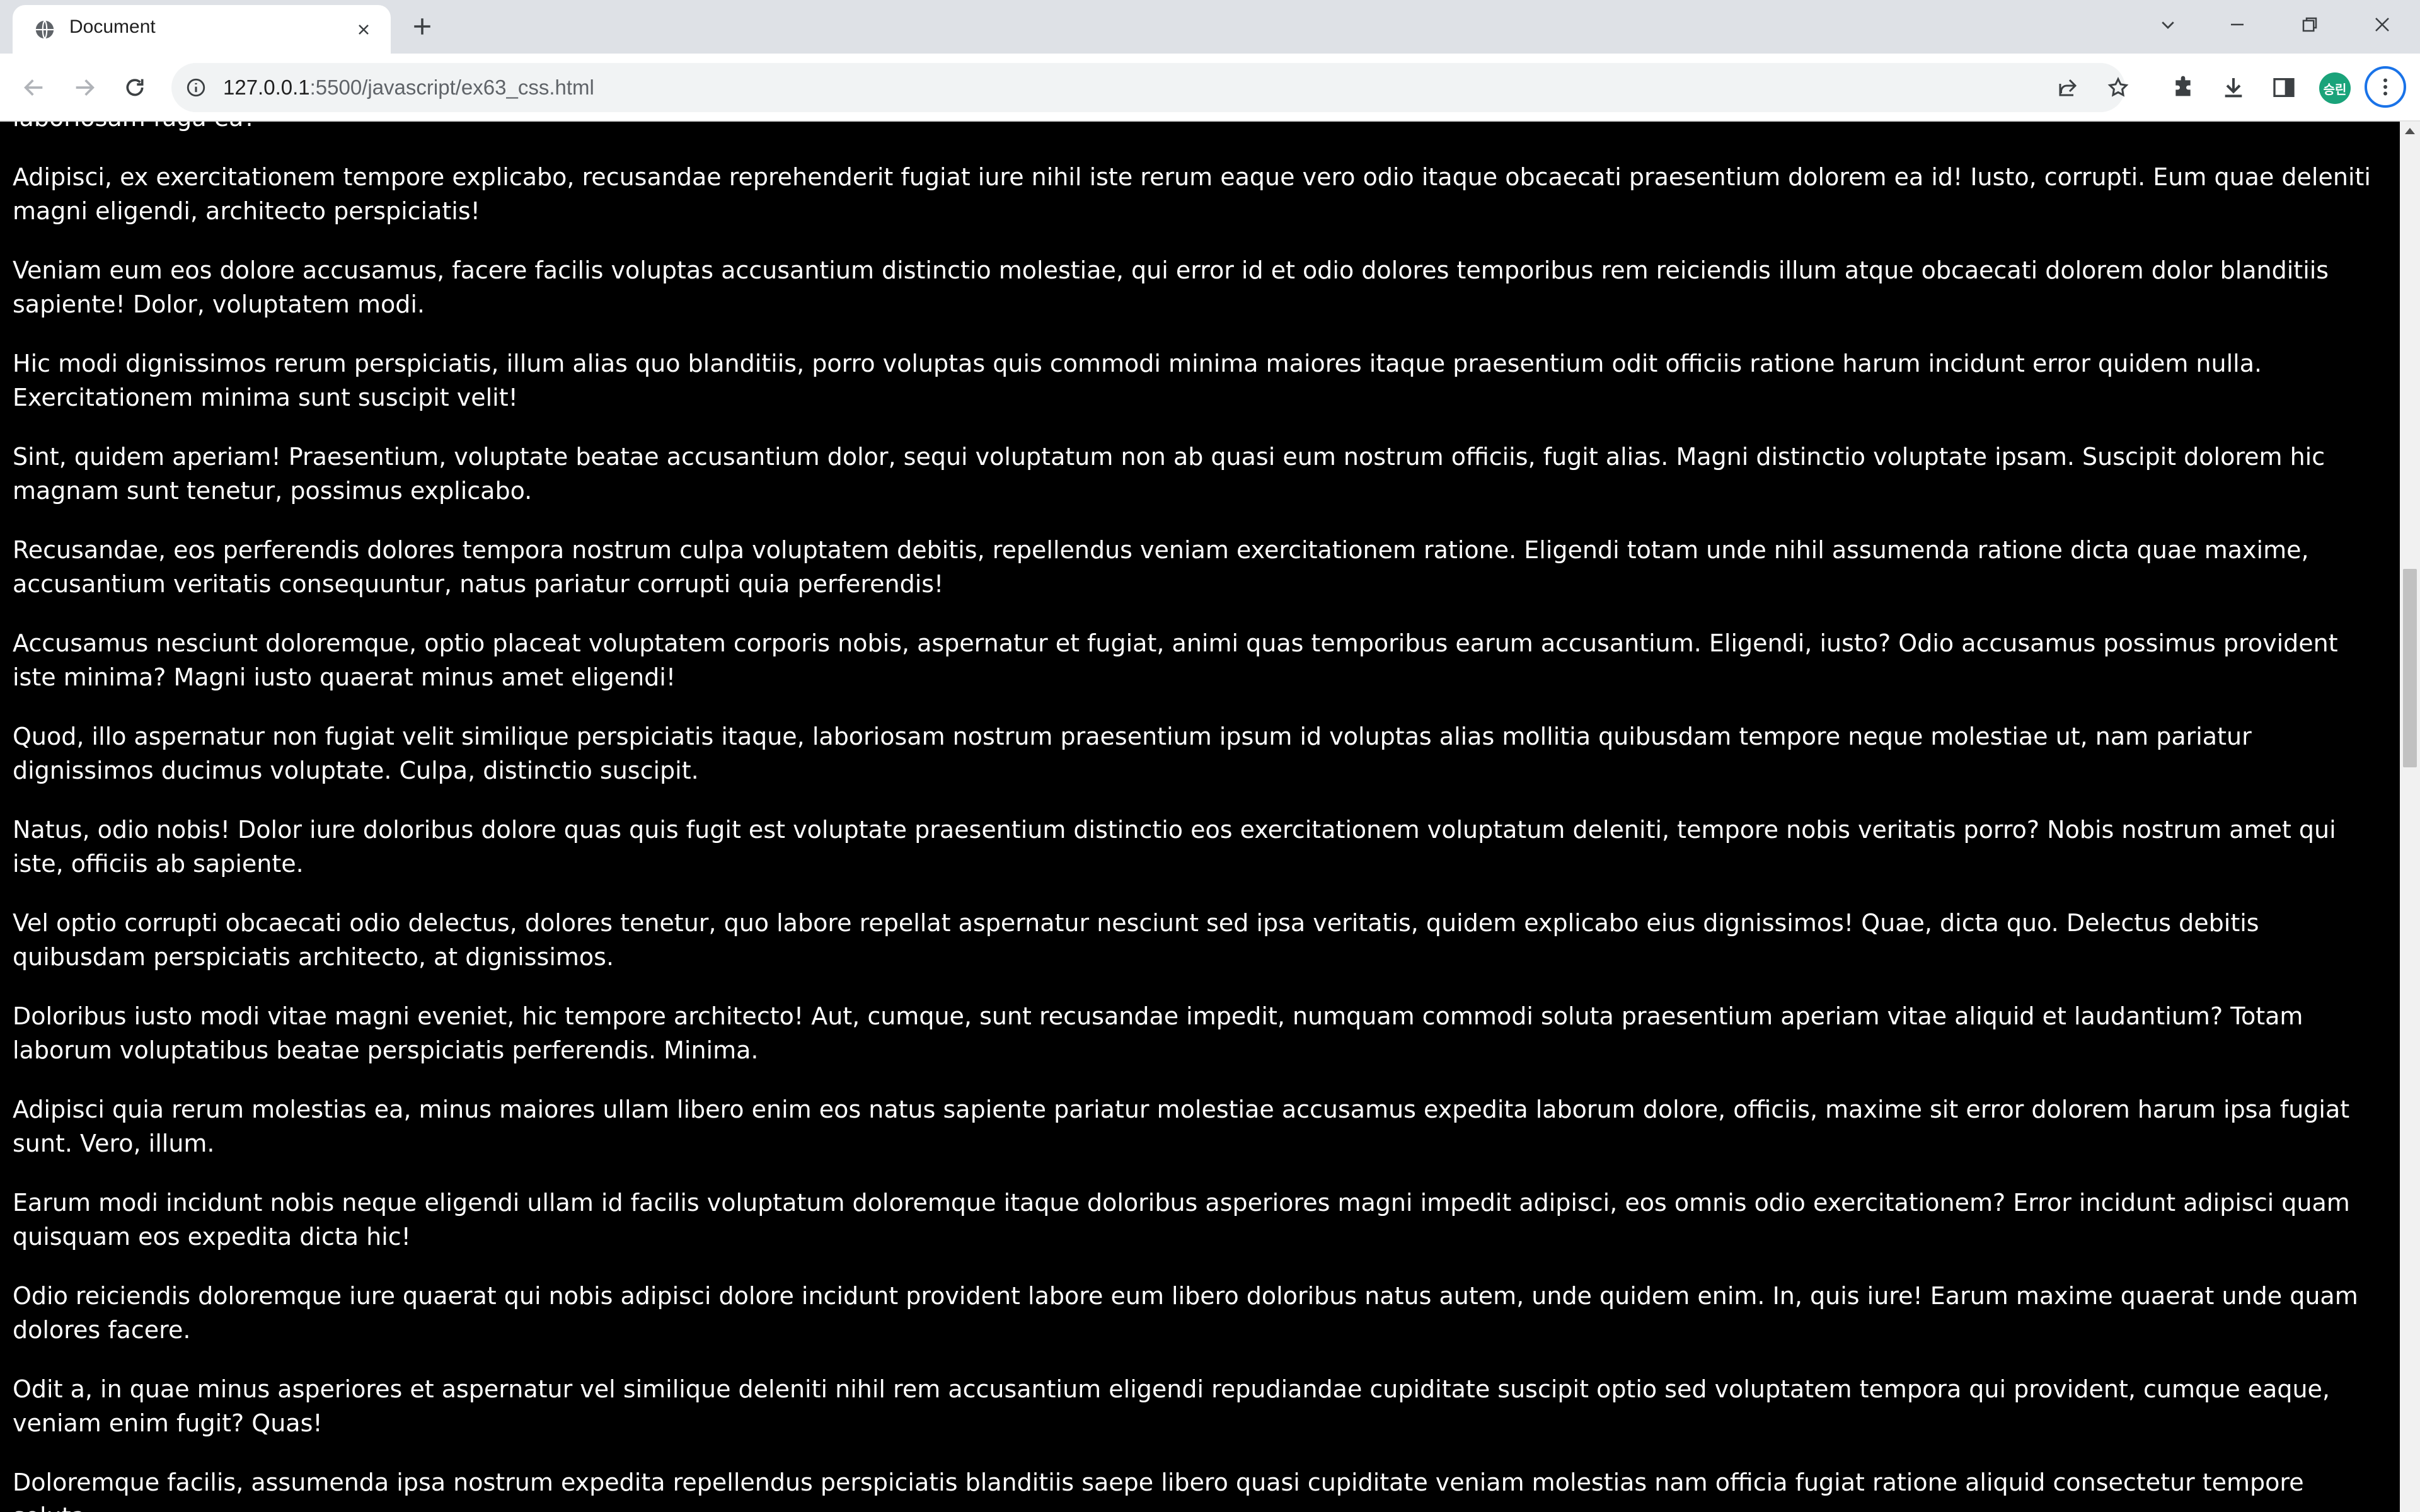 This screenshot has height=1512, width=2420. What do you see at coordinates (202, 29) in the screenshot?
I see `tab-document: Document` at bounding box center [202, 29].